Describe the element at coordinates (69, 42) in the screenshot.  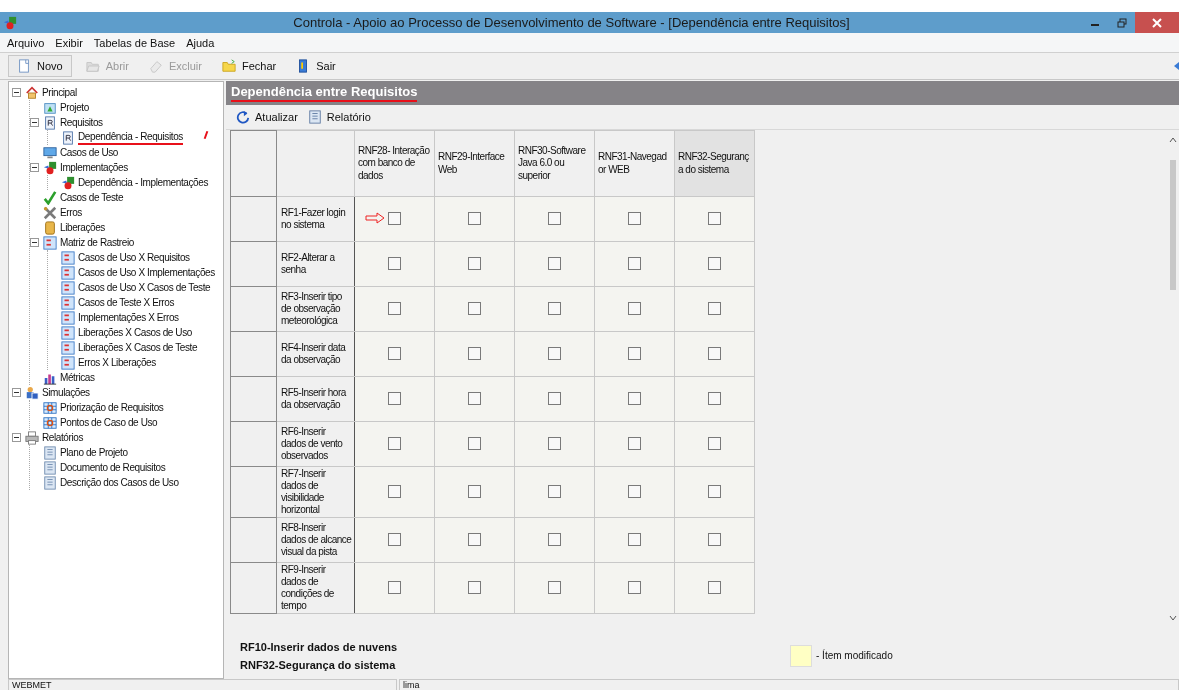
I see `menu-item: Exibir` at that location.